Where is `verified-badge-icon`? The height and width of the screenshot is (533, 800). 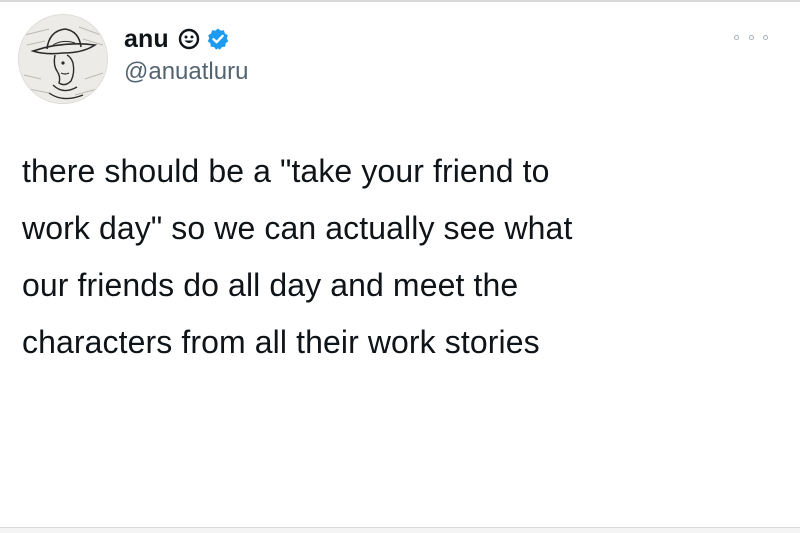
verified-badge-icon is located at coordinates (218, 39).